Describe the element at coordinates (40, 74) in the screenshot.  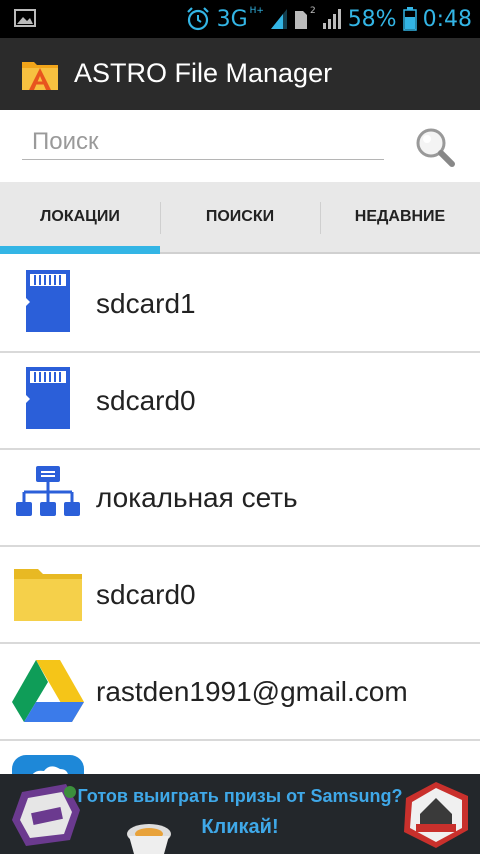
I see `astro-logo-icon` at that location.